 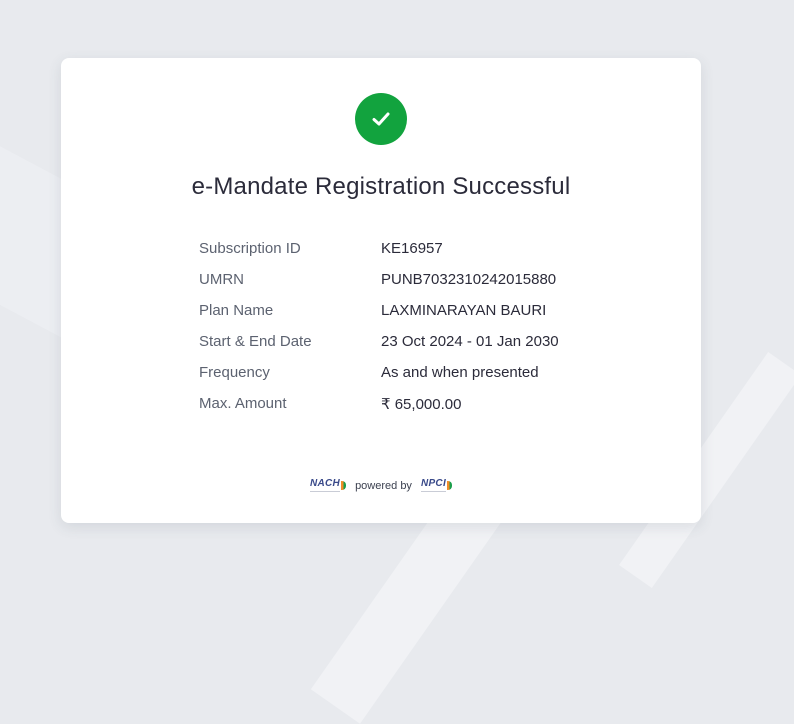 What do you see at coordinates (412, 248) in the screenshot?
I see `detail-value: KE16957` at bounding box center [412, 248].